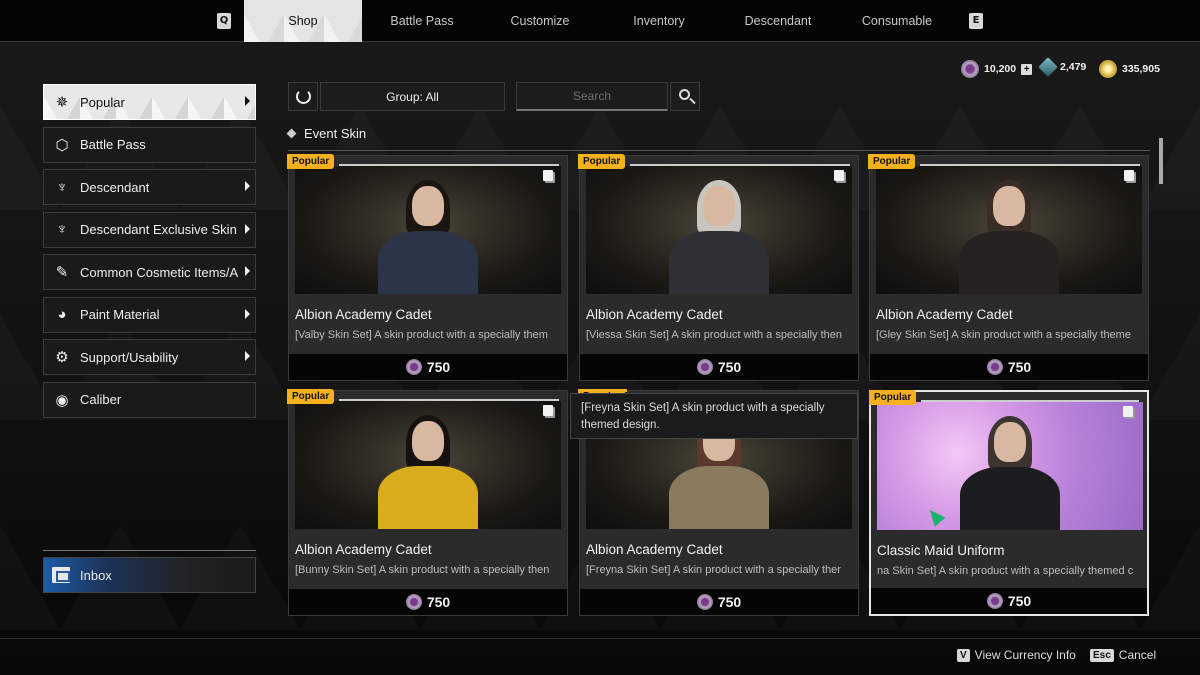  Describe the element at coordinates (224, 21) in the screenshot. I see `prev-tab-key-hint: Q` at that location.